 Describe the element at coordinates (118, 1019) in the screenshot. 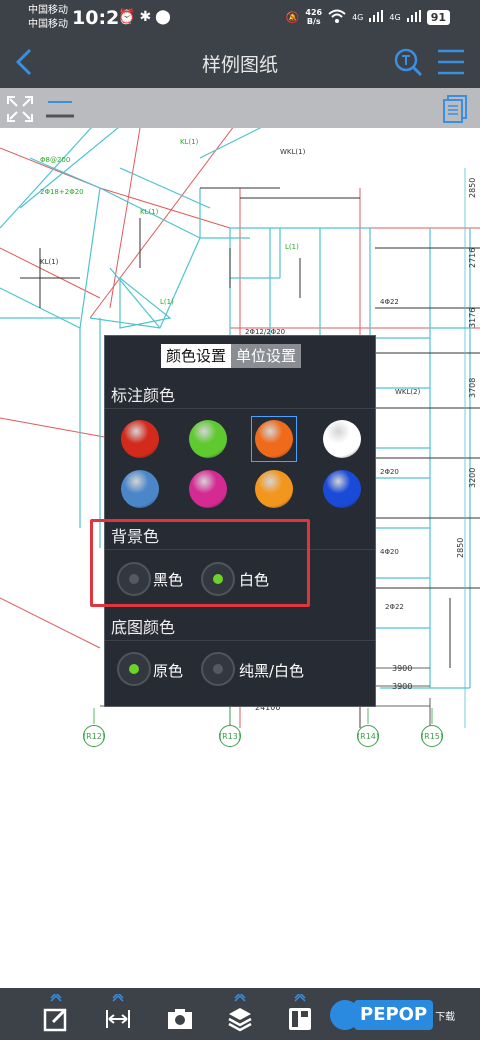

I see `ruler-icon` at that location.